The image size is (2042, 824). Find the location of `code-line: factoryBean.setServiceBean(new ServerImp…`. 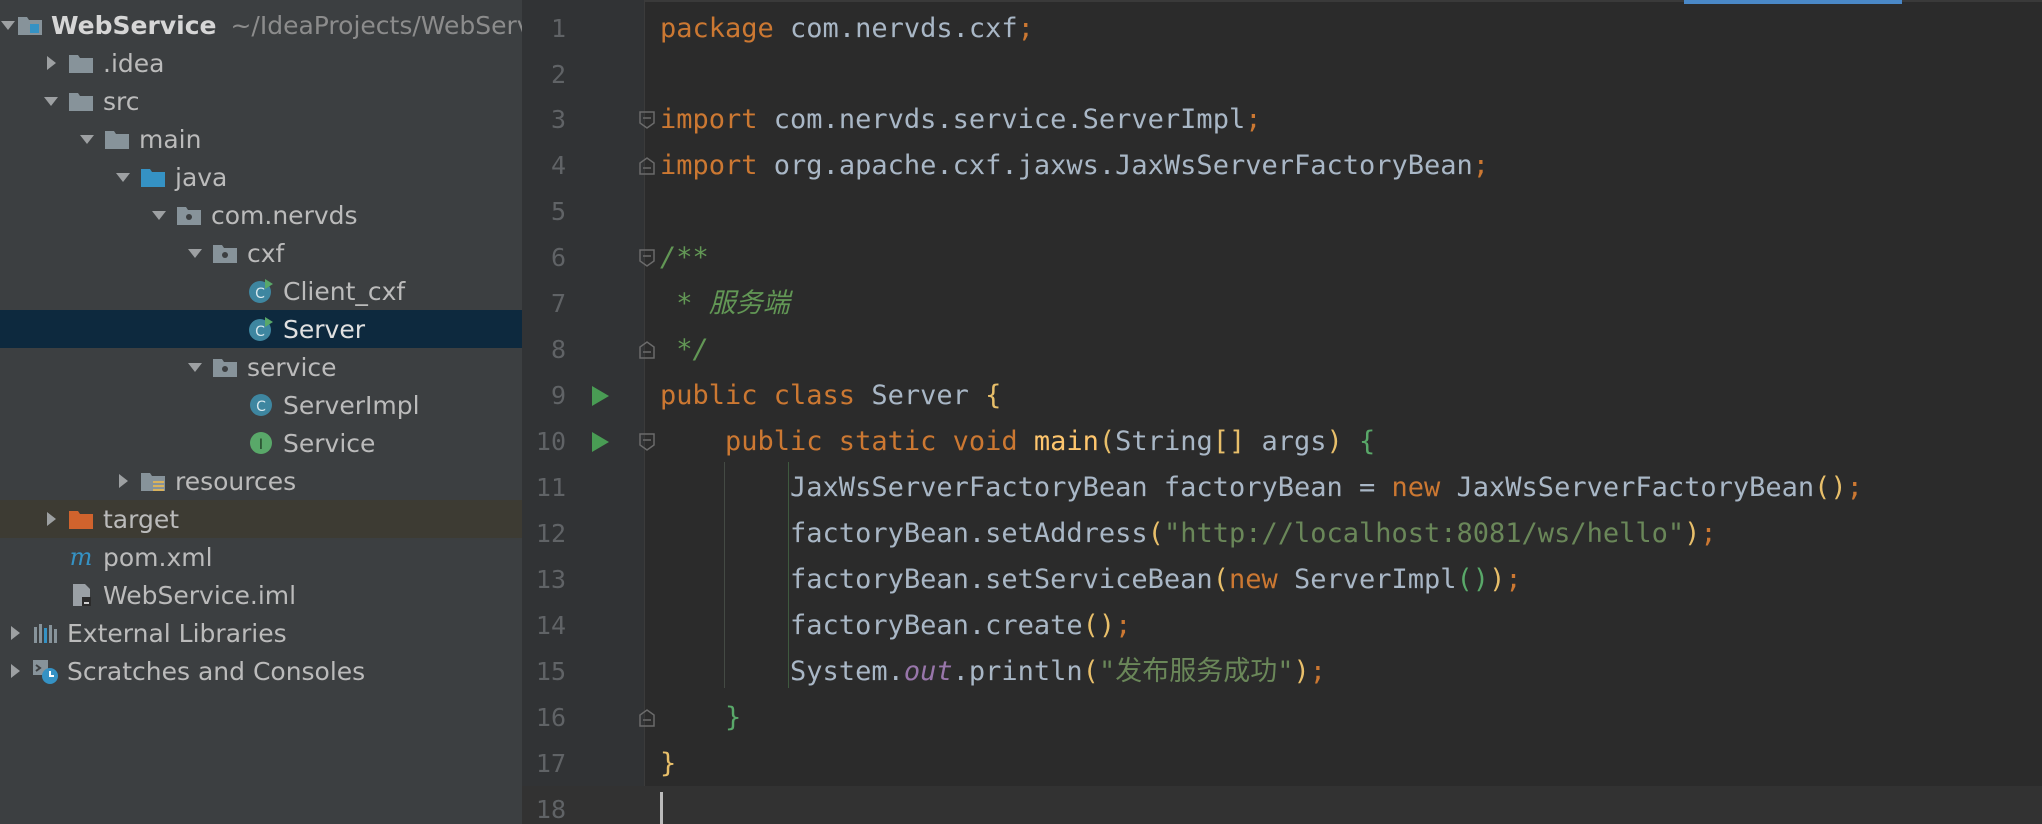

code-line: factoryBean.setServiceBean(new ServerImp… is located at coordinates (1091, 580).